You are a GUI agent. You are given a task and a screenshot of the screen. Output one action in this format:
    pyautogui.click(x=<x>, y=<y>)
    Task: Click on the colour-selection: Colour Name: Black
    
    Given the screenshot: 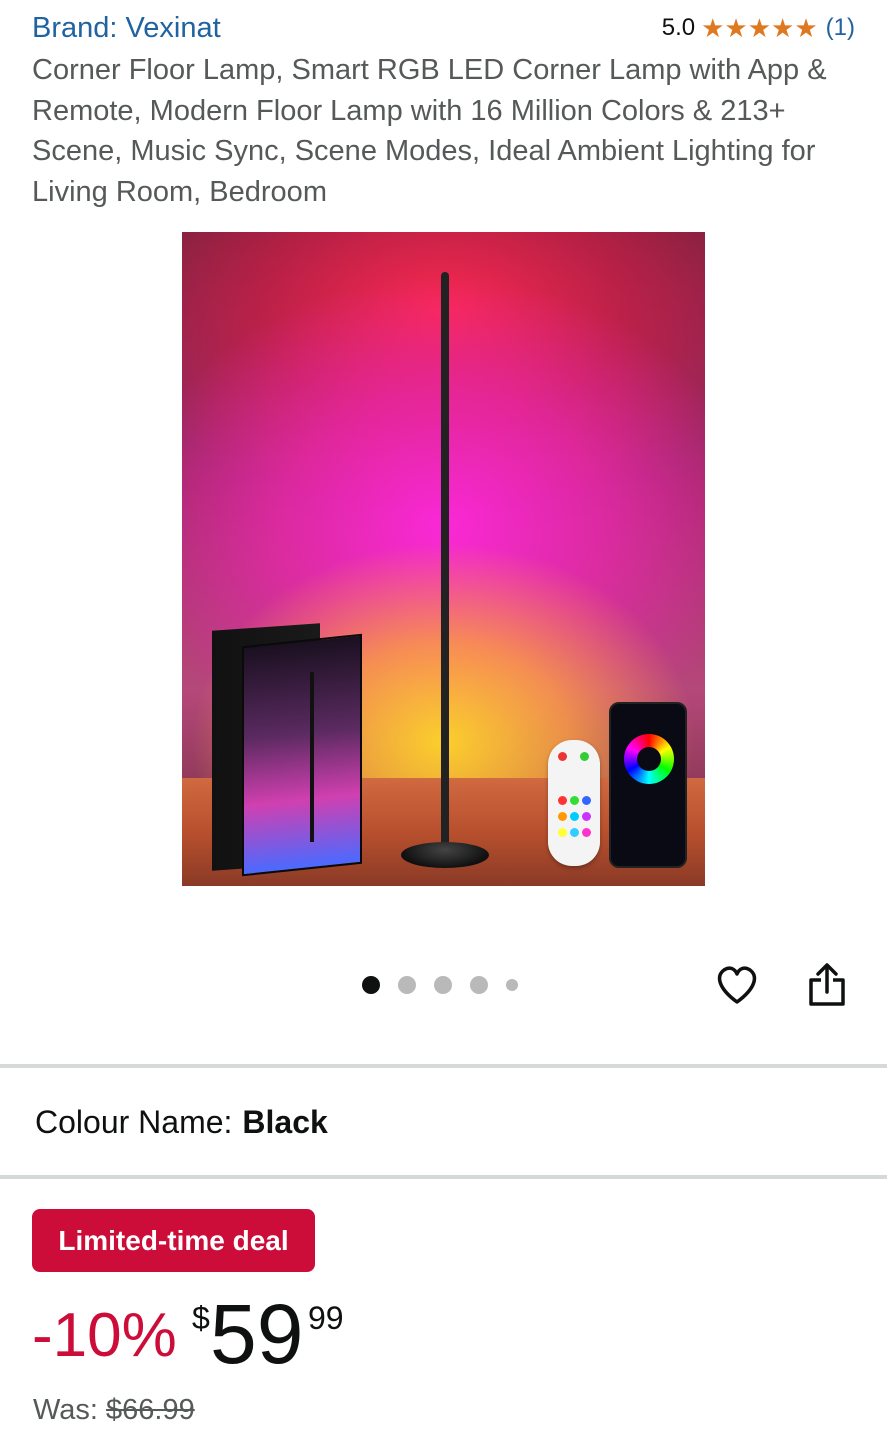 What is the action you would take?
    pyautogui.click(x=181, y=1122)
    